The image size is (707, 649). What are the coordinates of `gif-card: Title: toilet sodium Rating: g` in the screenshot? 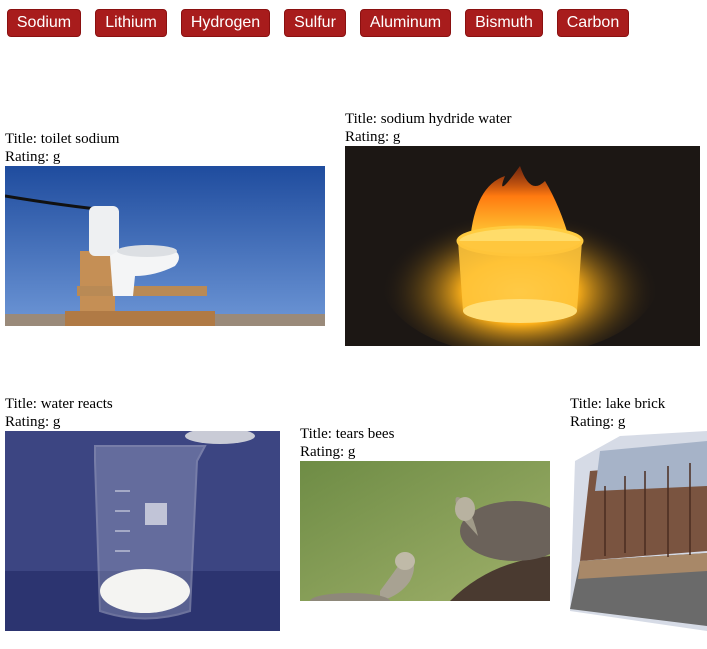 It's located at (165, 228).